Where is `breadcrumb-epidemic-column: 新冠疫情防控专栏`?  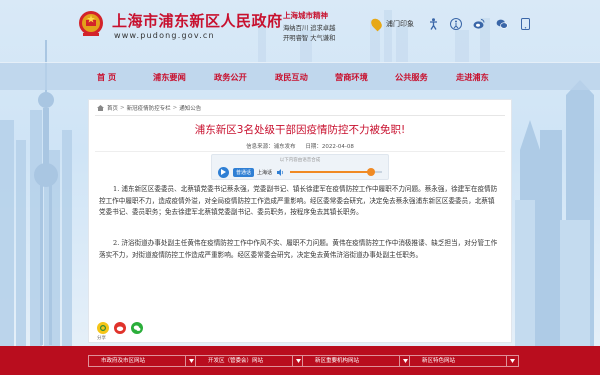
breadcrumb-epidemic-column: 新冠疫情防控专栏 is located at coordinates (149, 108).